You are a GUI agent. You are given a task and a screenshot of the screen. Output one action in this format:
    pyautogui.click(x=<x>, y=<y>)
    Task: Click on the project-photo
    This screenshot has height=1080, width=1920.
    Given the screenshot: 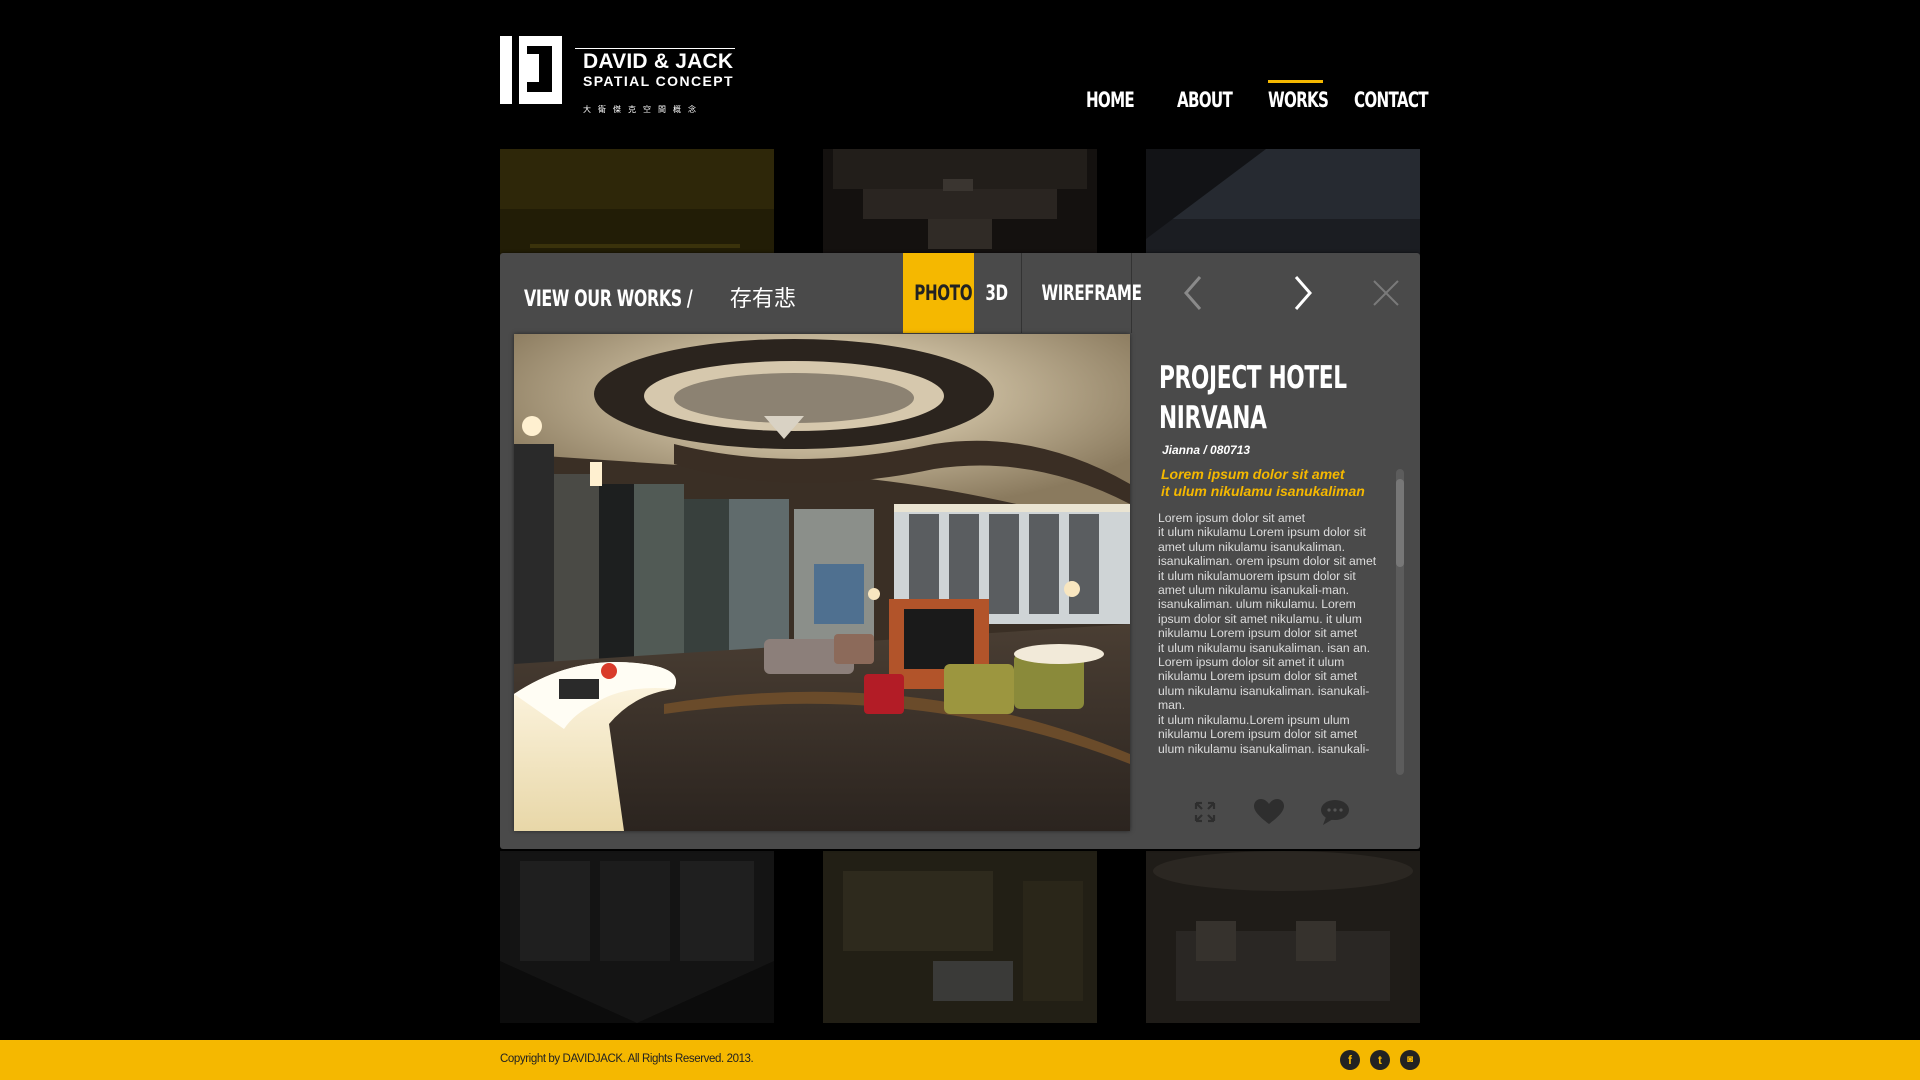 What is the action you would take?
    pyautogui.click(x=822, y=582)
    